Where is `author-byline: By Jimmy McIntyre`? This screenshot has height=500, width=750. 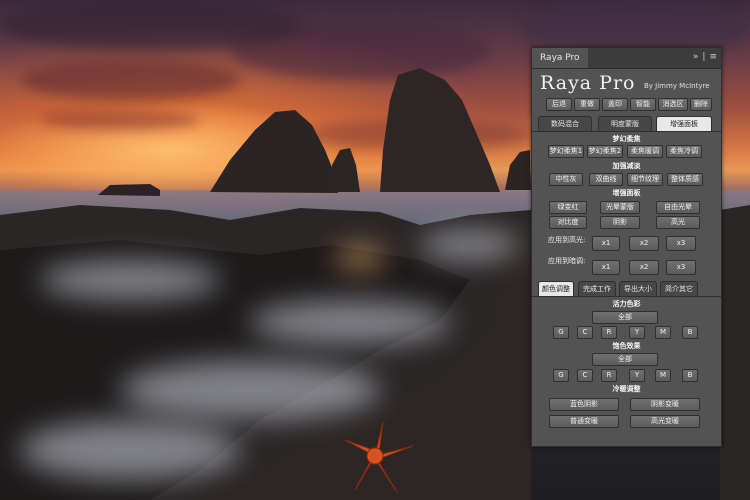 author-byline: By Jimmy McIntyre is located at coordinates (677, 86).